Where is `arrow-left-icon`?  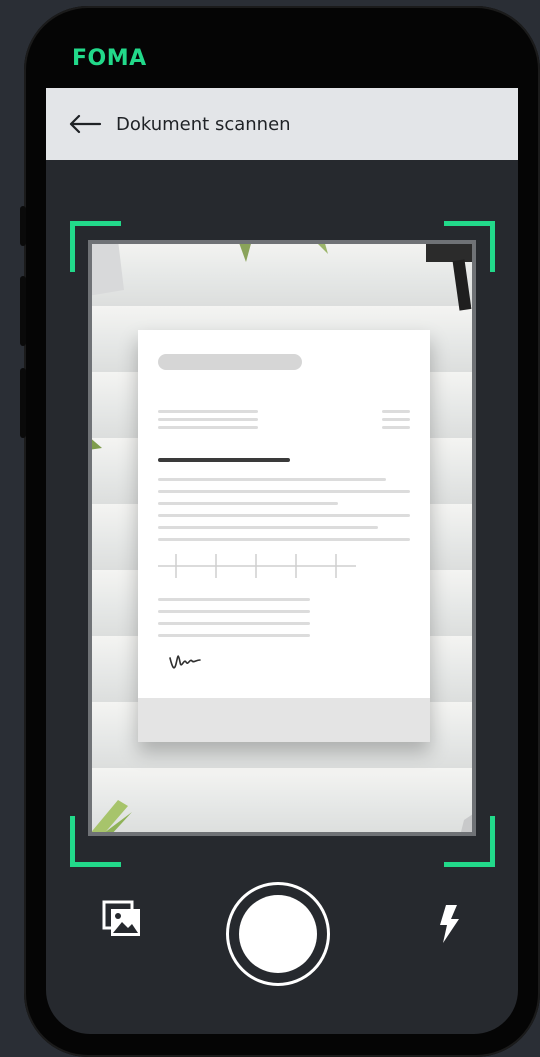
arrow-left-icon is located at coordinates (85, 124).